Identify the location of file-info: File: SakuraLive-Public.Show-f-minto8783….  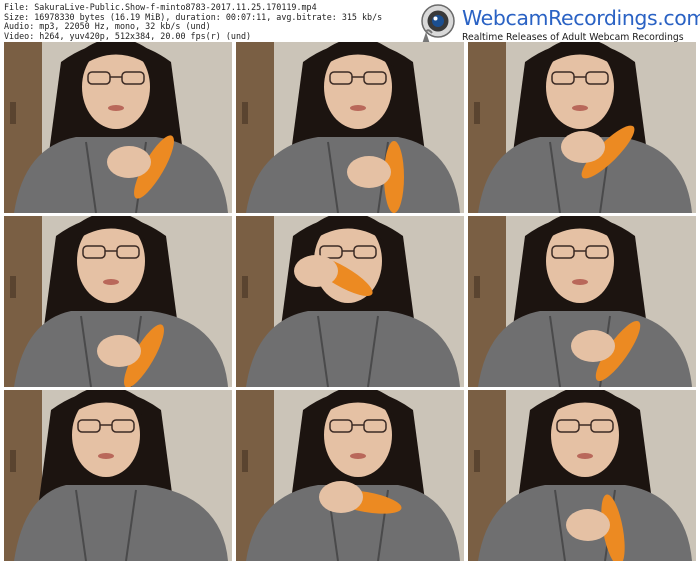
(204, 21).